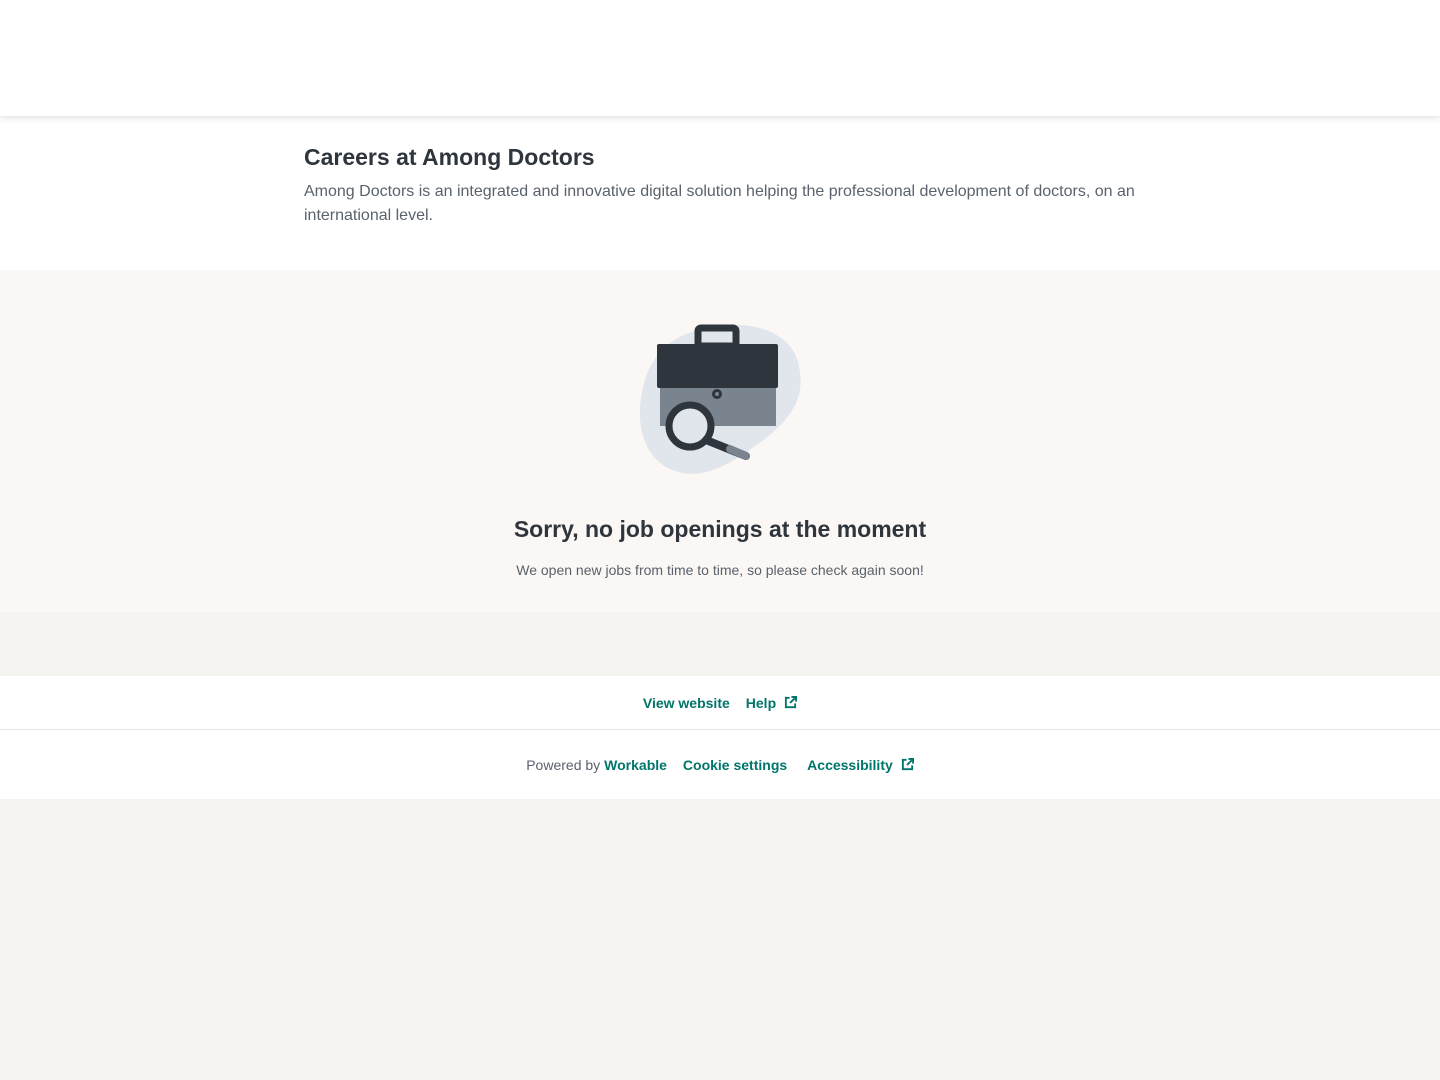 Image resolution: width=1440 pixels, height=1080 pixels. Describe the element at coordinates (563, 764) in the screenshot. I see `powered-by-text: Powered by` at that location.